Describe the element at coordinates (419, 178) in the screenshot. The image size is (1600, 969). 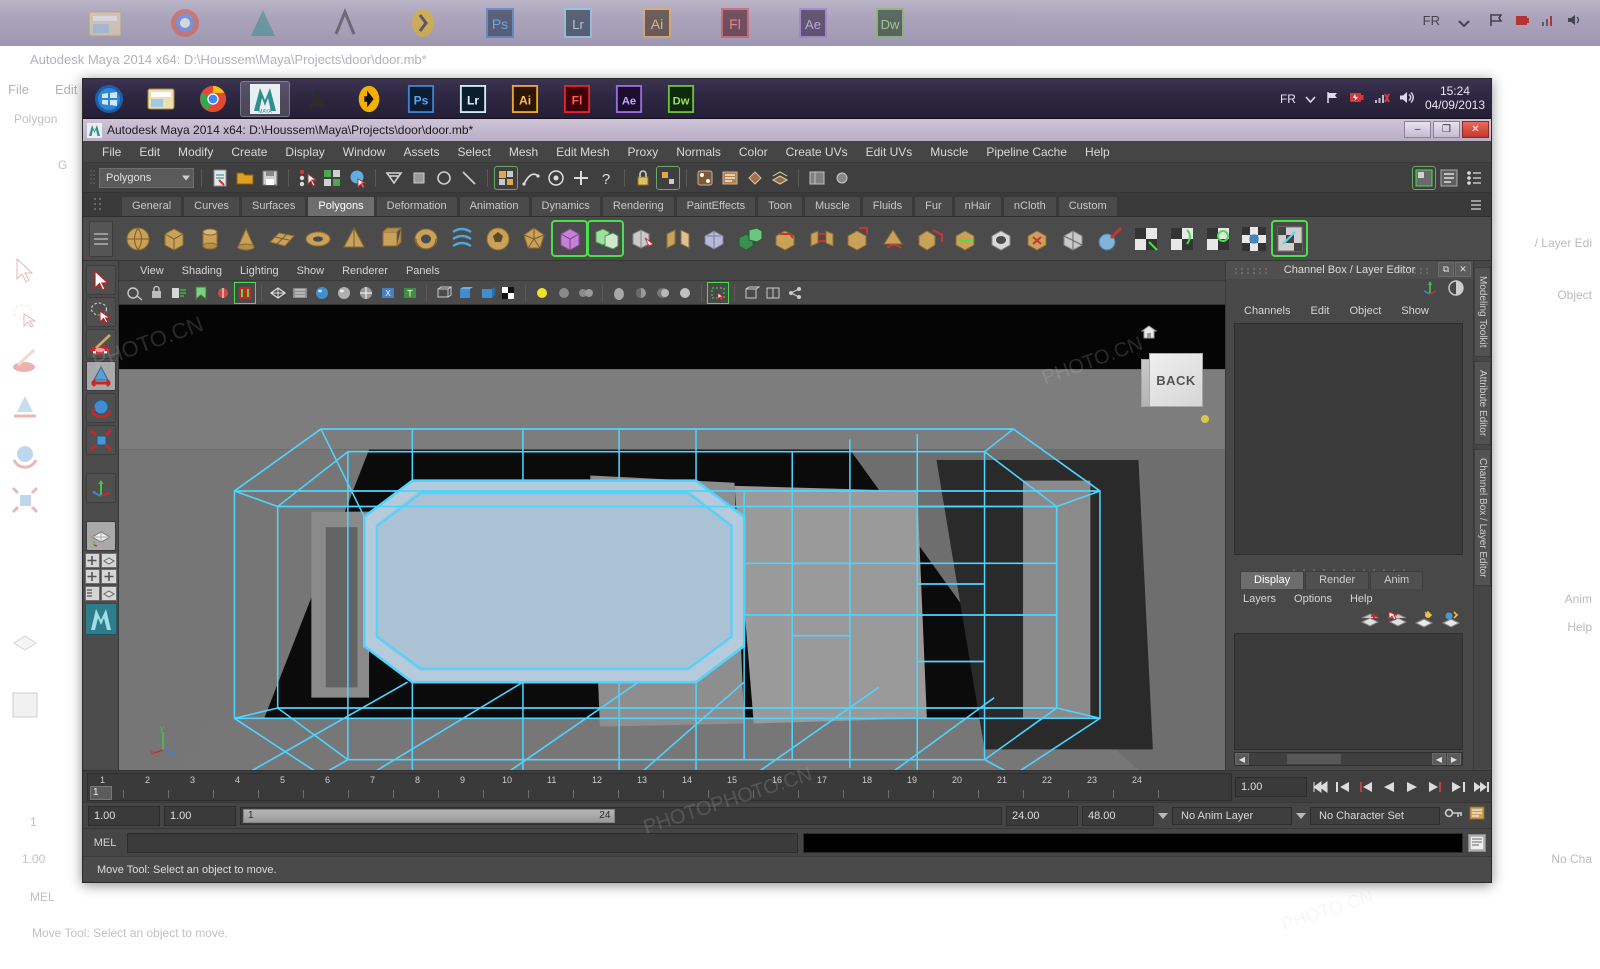
I see `snap-to-curve-icon` at that location.